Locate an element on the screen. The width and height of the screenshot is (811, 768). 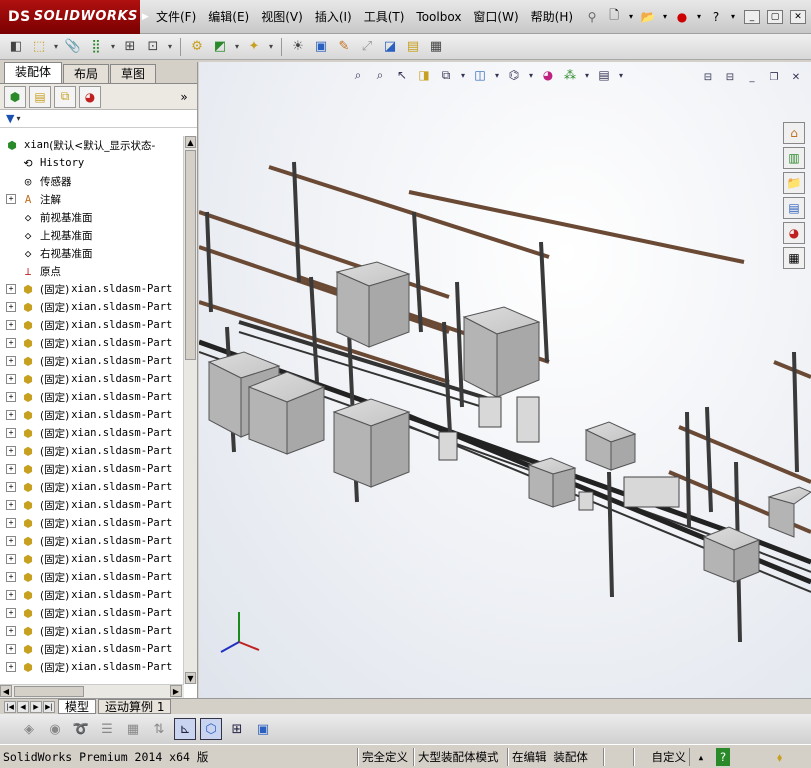
machine-box is located at coordinates (371, 443).